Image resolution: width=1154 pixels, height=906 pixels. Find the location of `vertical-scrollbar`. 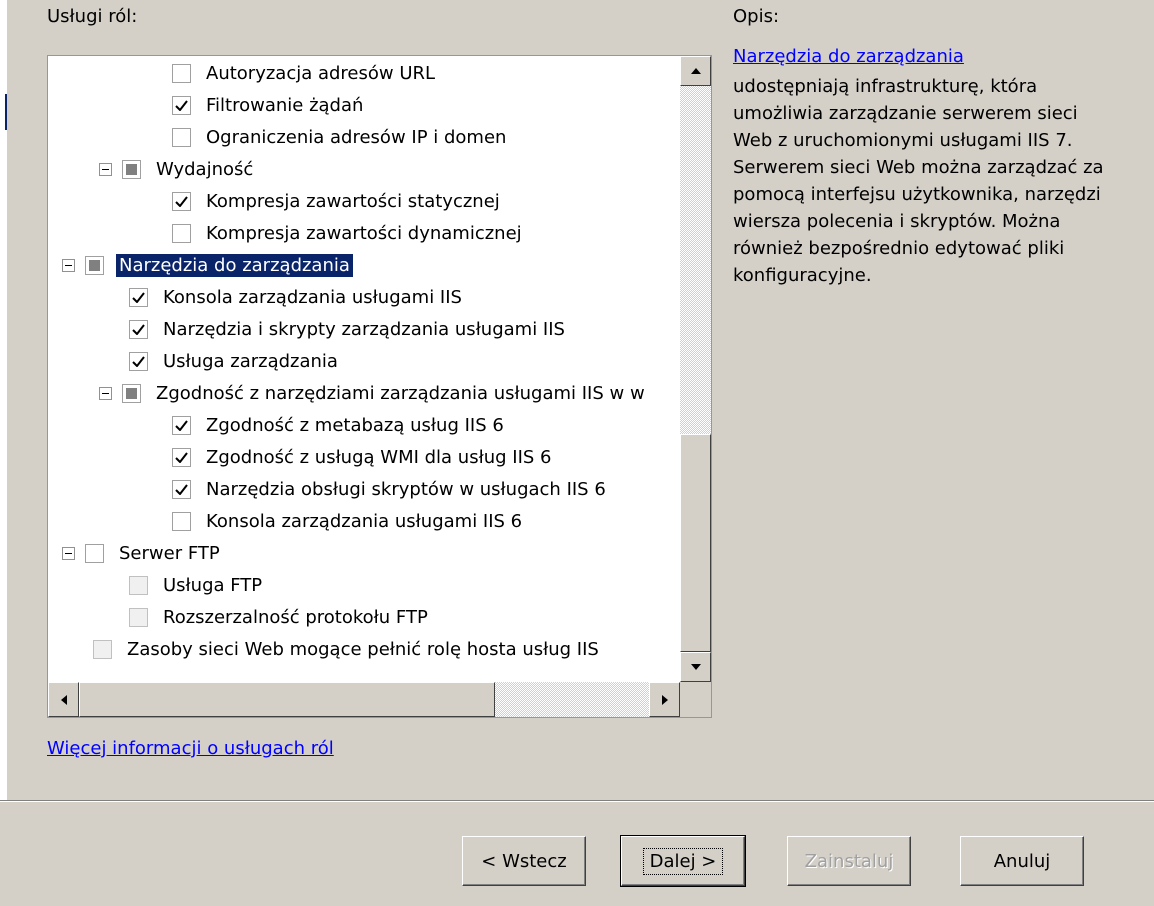

vertical-scrollbar is located at coordinates (695, 369).